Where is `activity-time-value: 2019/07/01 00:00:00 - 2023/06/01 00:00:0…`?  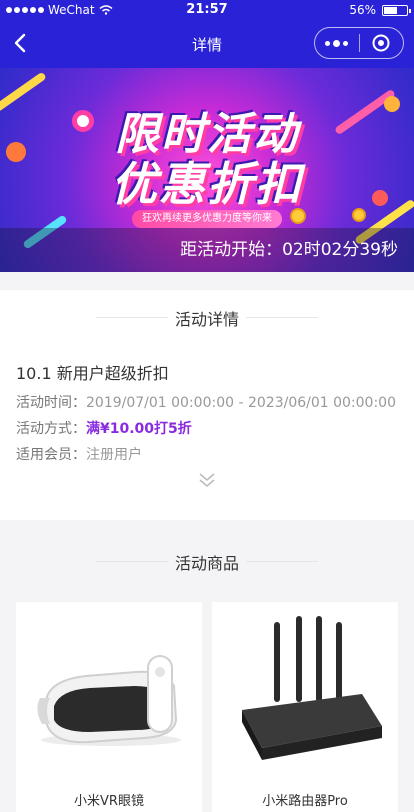 activity-time-value: 2019/07/01 00:00:00 - 2023/06/01 00:00:0… is located at coordinates (241, 403).